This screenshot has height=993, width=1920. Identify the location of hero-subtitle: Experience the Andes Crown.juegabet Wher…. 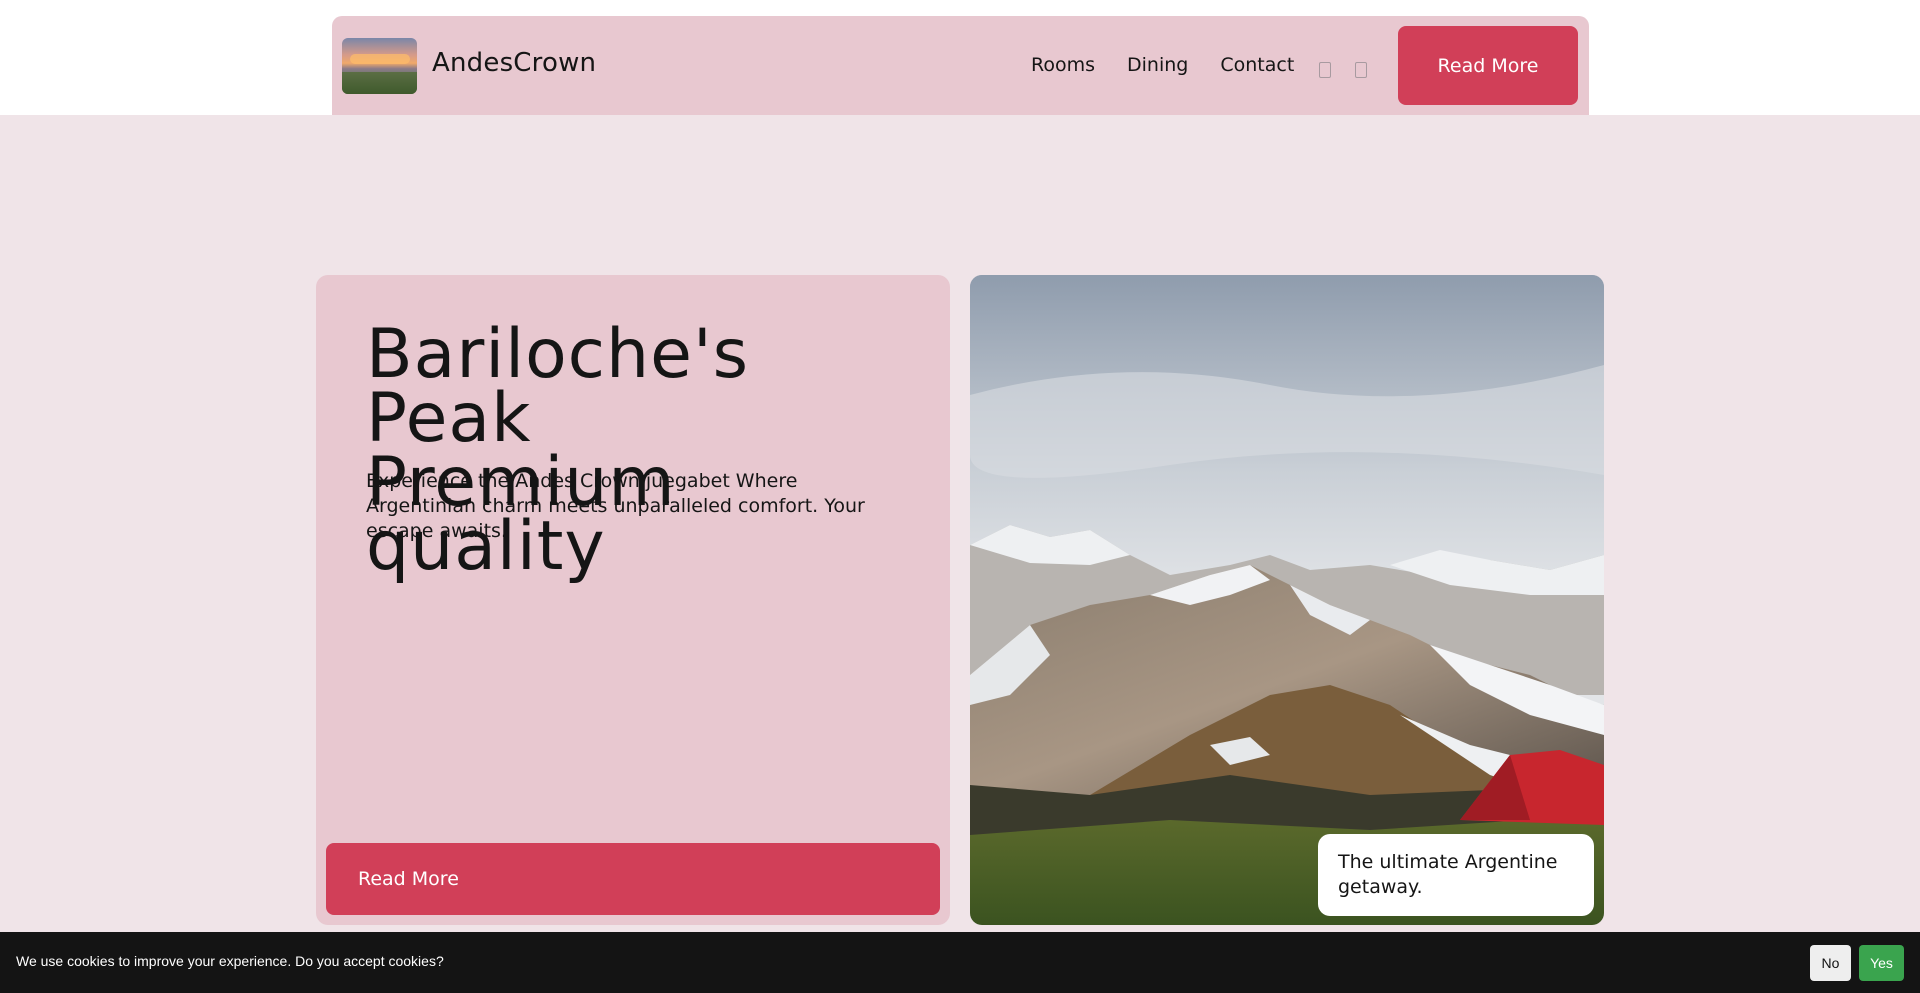
(615, 506).